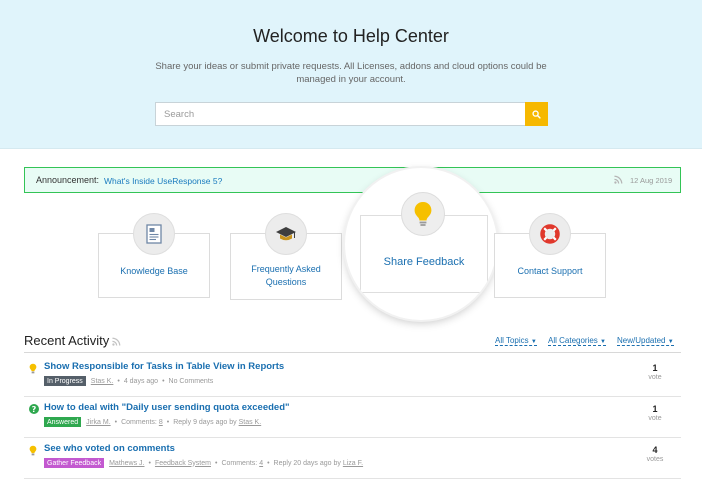 This screenshot has width=702, height=480. I want to click on lifebuoy-icon, so click(550, 234).